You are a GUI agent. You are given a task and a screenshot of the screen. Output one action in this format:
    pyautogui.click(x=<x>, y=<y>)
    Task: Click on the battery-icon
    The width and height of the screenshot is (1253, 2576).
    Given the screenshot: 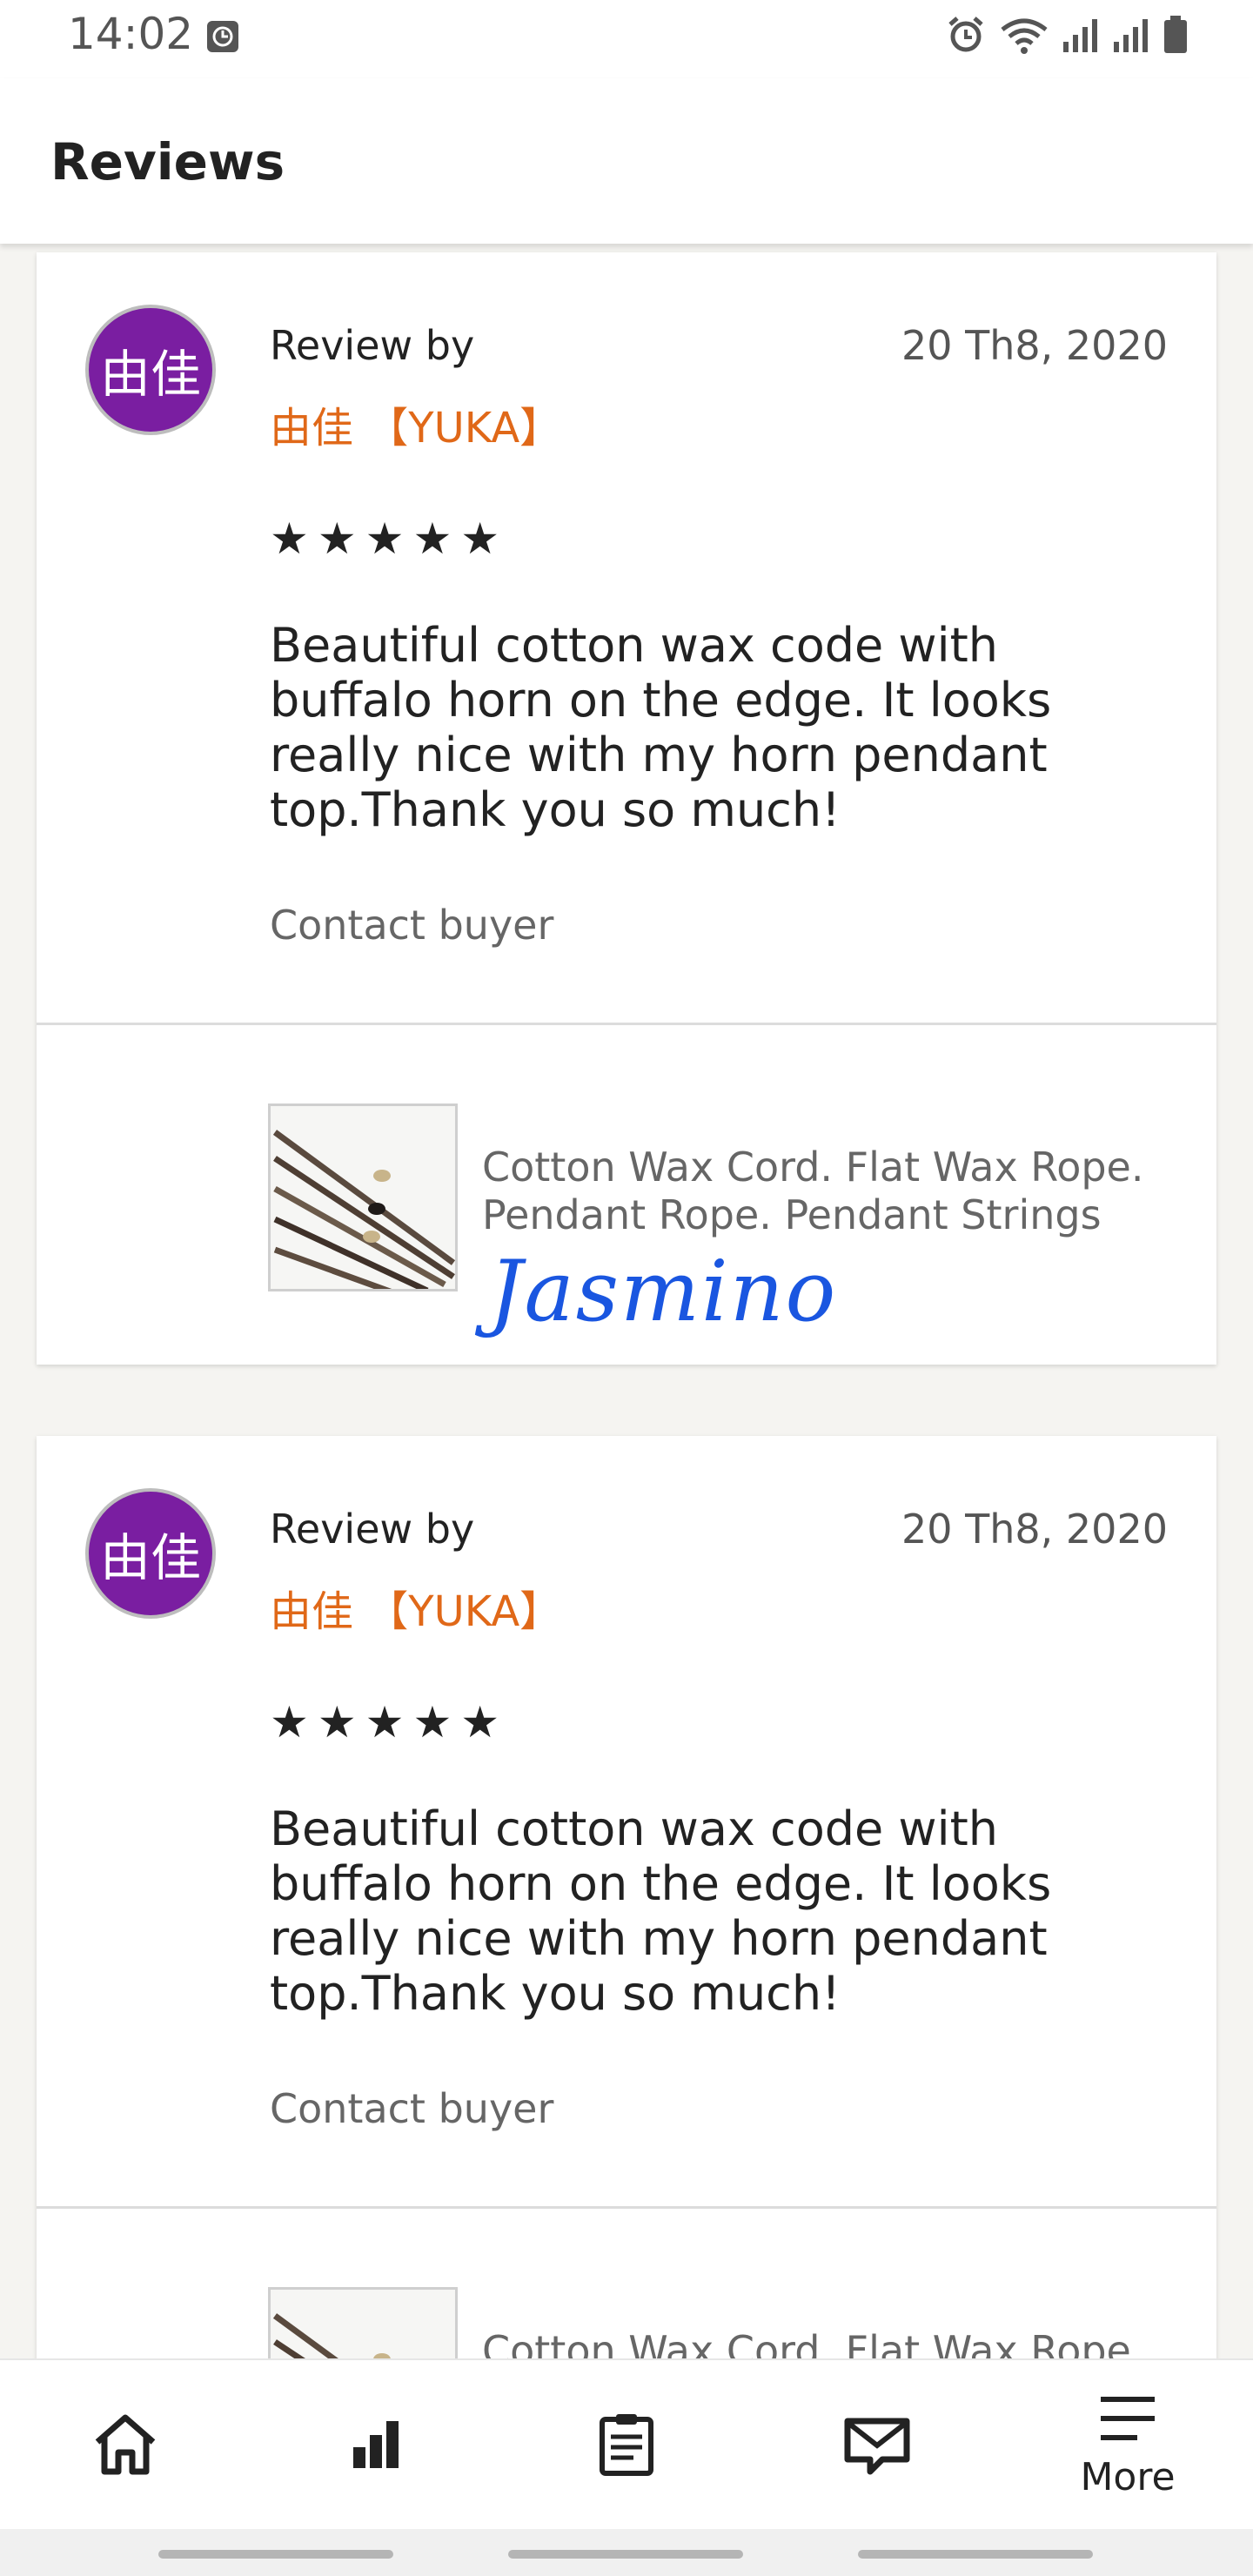 What is the action you would take?
    pyautogui.click(x=1176, y=37)
    